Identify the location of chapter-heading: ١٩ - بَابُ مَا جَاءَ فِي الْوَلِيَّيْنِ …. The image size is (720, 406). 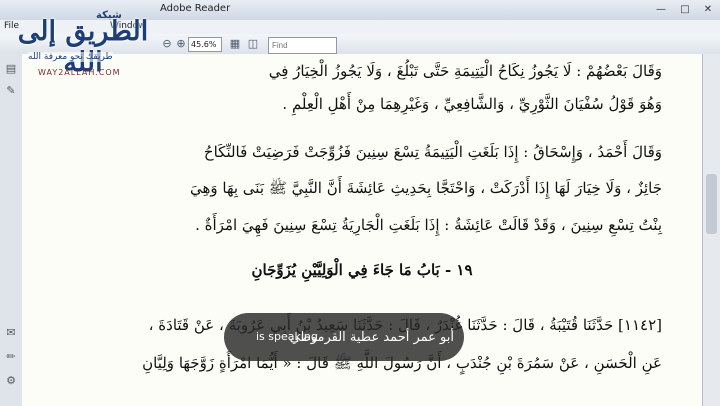
(362, 270).